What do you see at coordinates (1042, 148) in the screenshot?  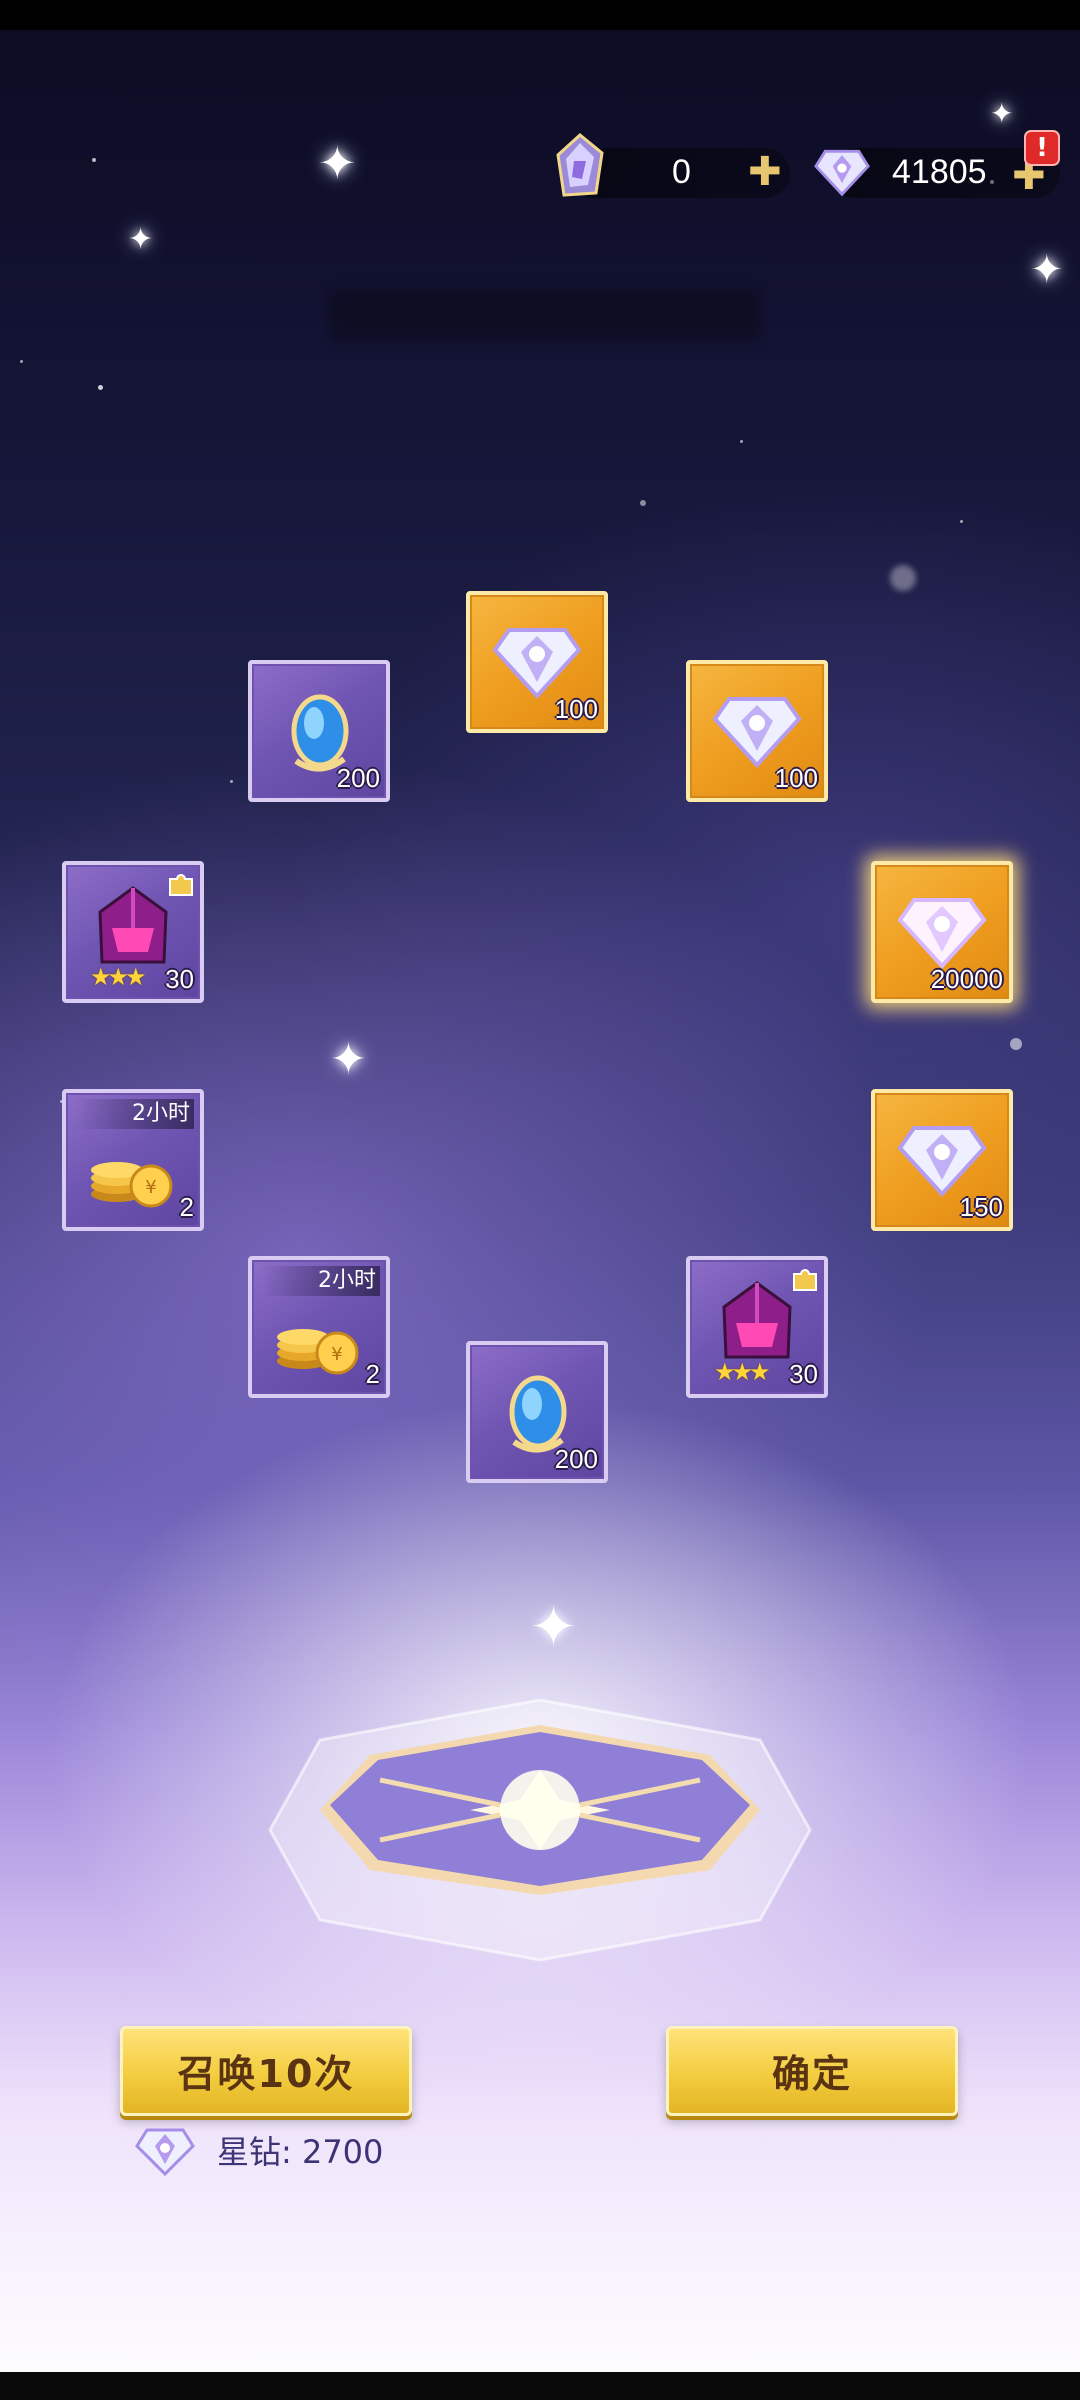 I see `alert-icon: !` at bounding box center [1042, 148].